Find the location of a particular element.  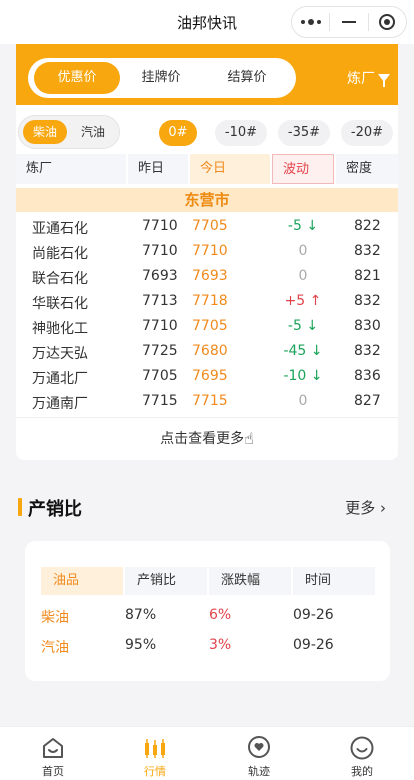

price-type-header: 优惠价 挂牌价 结算价 炼厂 is located at coordinates (207, 74).